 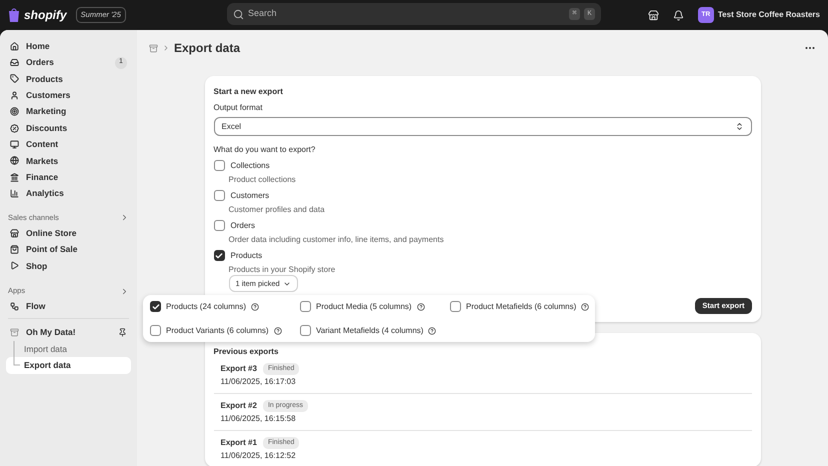 I want to click on nav-subitem: Import data, so click(x=68, y=349).